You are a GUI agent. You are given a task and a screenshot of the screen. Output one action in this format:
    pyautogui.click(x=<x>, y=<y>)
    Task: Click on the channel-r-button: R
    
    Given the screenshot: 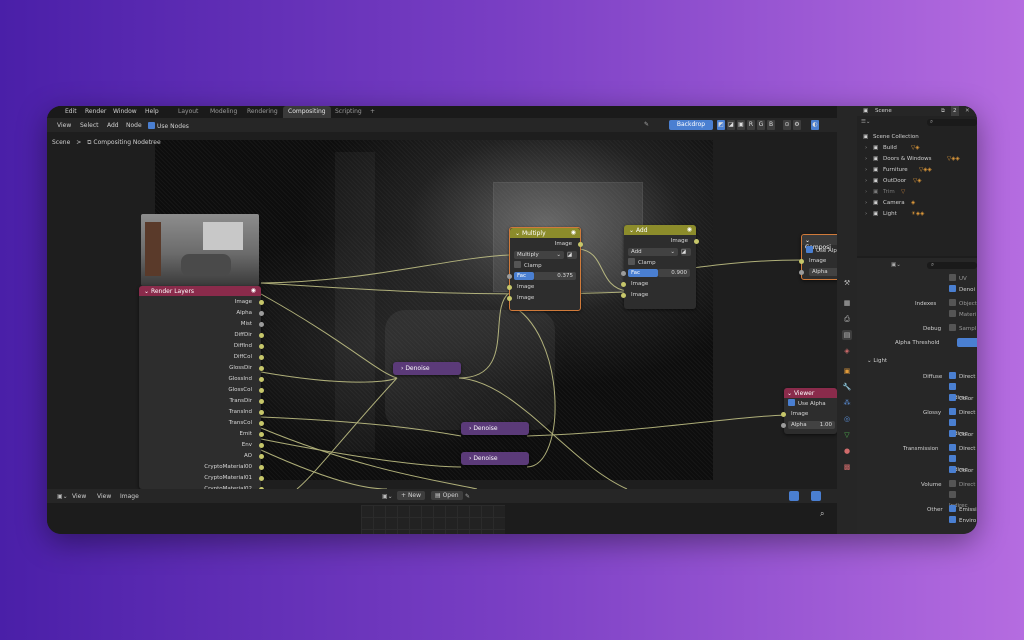 What is the action you would take?
    pyautogui.click(x=751, y=125)
    